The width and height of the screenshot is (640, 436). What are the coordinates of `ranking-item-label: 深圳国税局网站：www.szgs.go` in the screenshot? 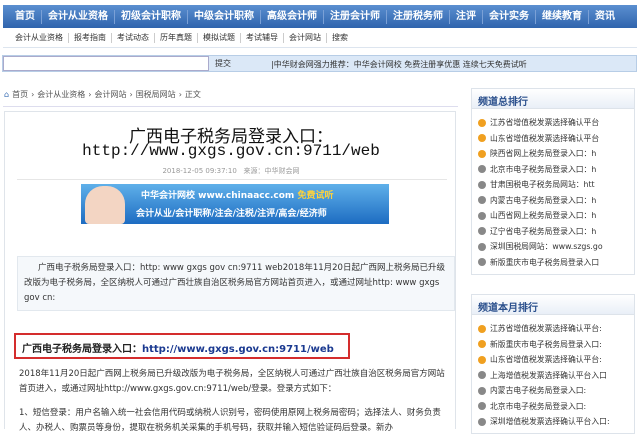 It's located at (546, 247).